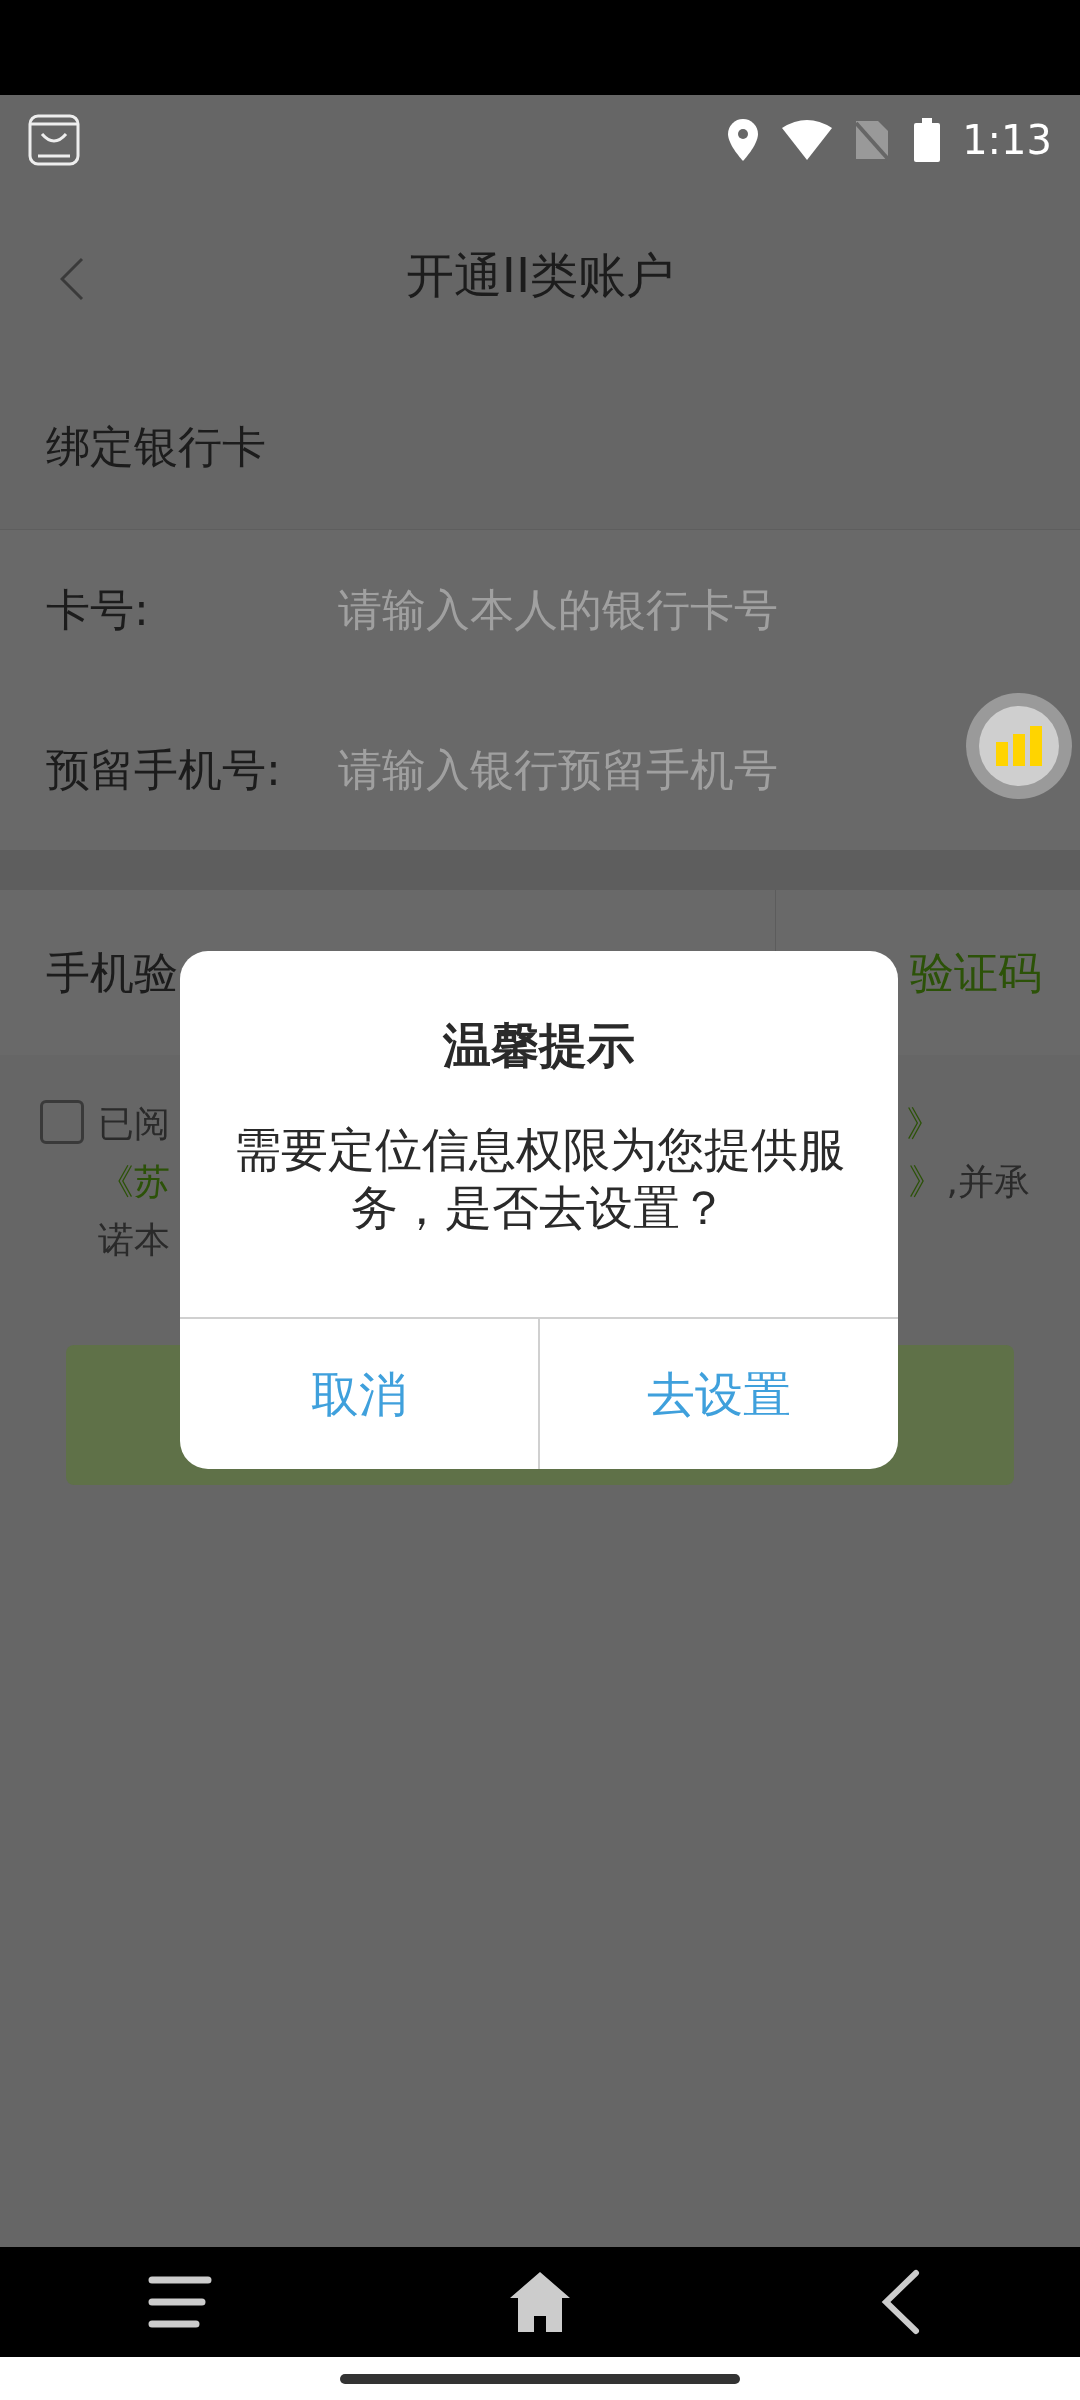  I want to click on bar-chart-icon, so click(1019, 746).